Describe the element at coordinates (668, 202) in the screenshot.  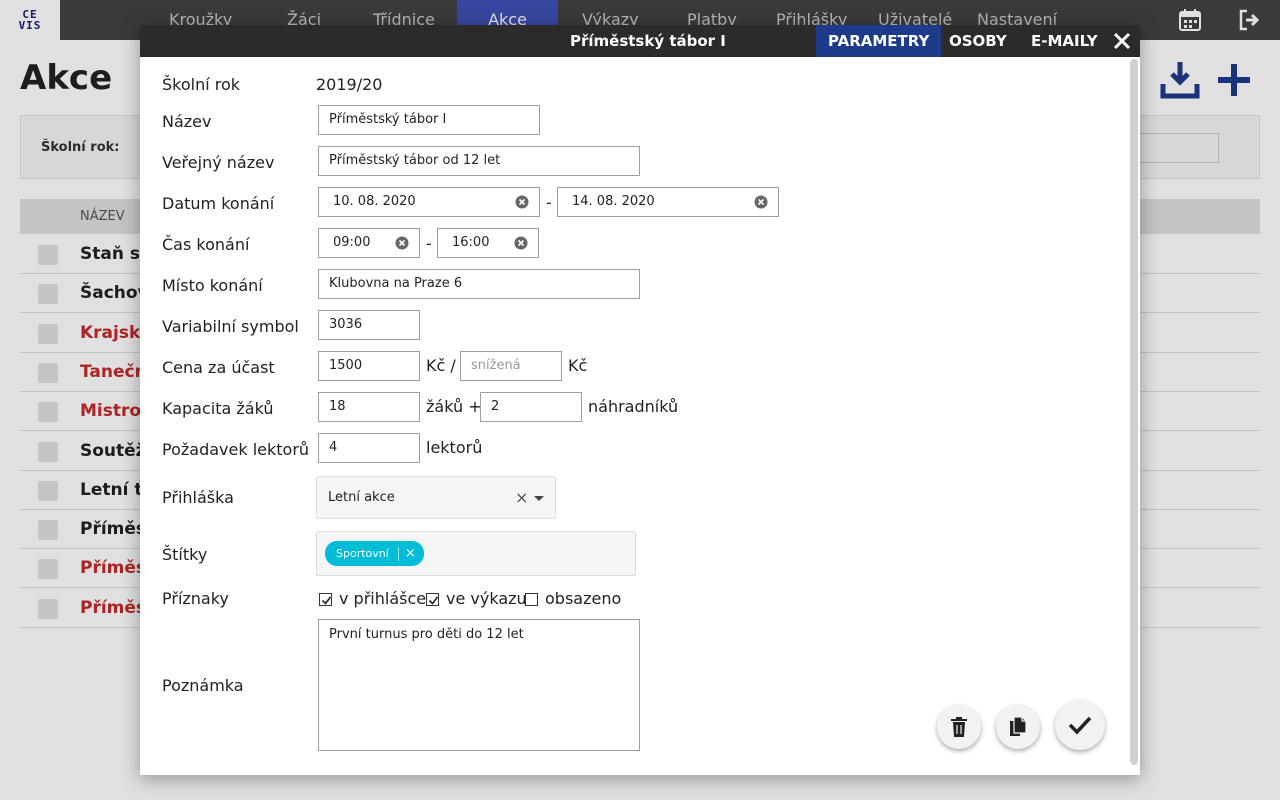
I see `date-to-input: 14. 08. 2020` at that location.